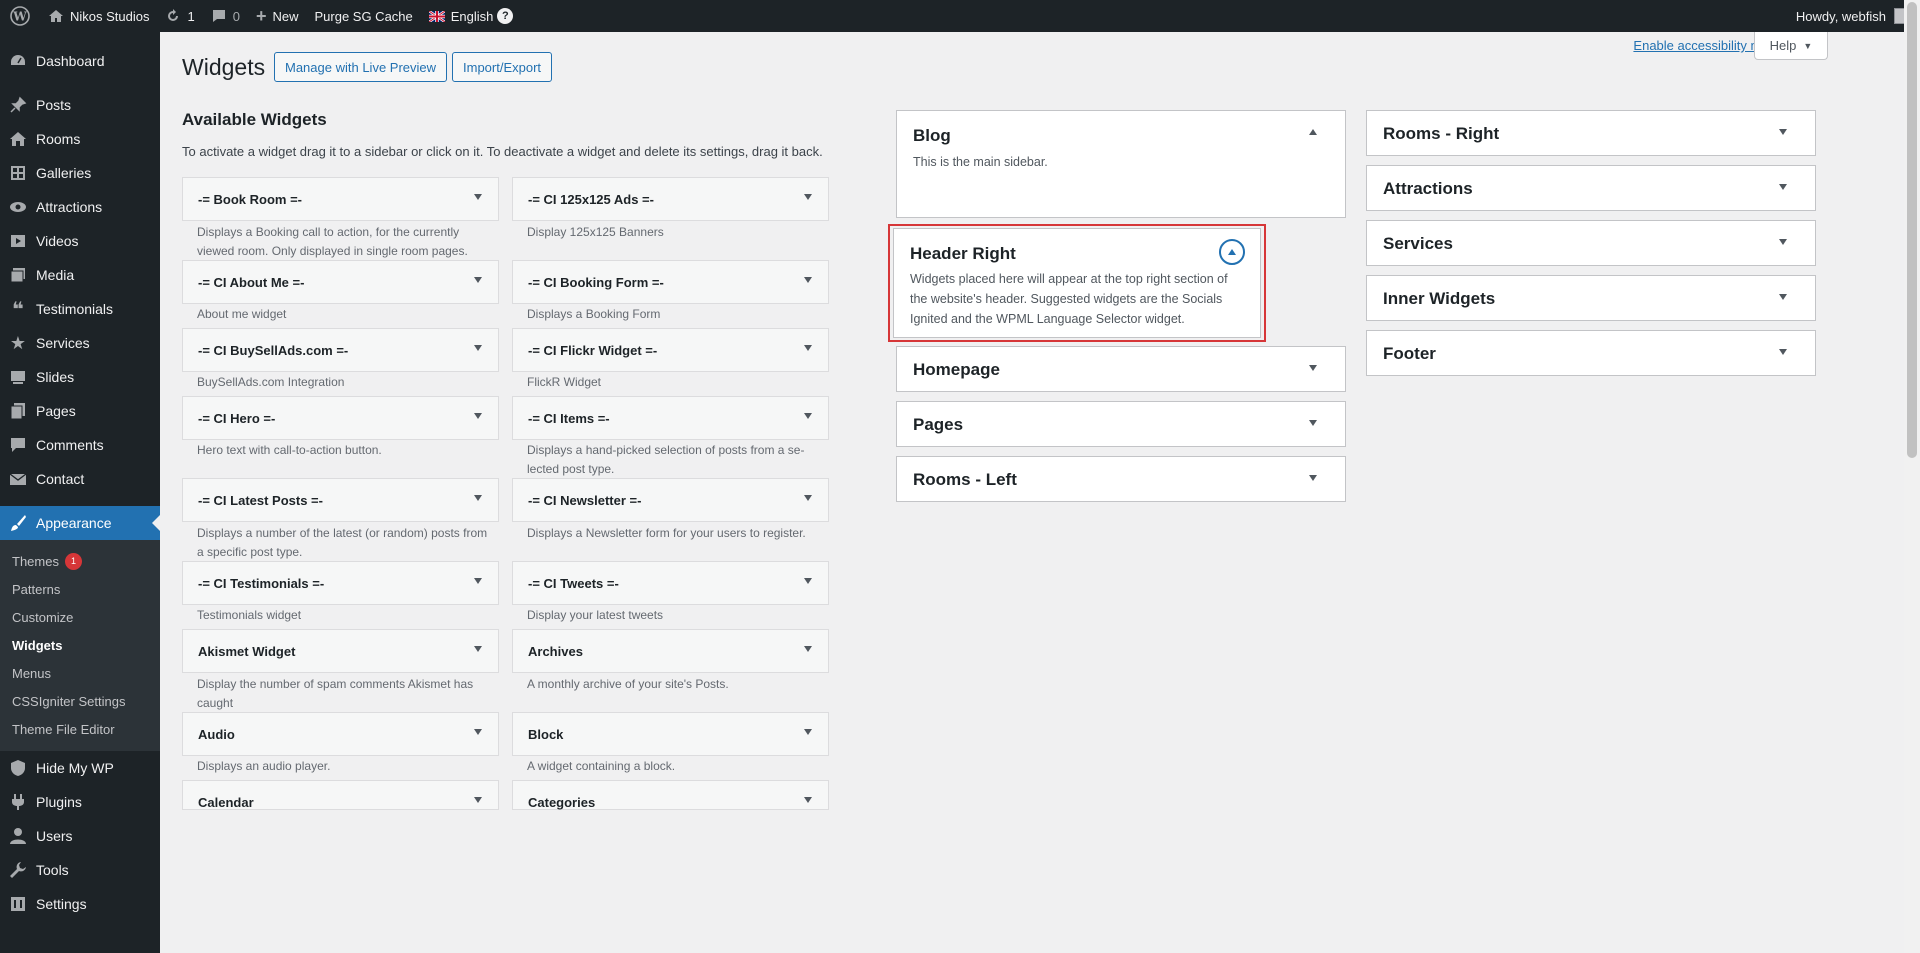 The width and height of the screenshot is (1920, 953). Describe the element at coordinates (361, 67) in the screenshot. I see `live-preview-button: Manage with Live Preview` at that location.